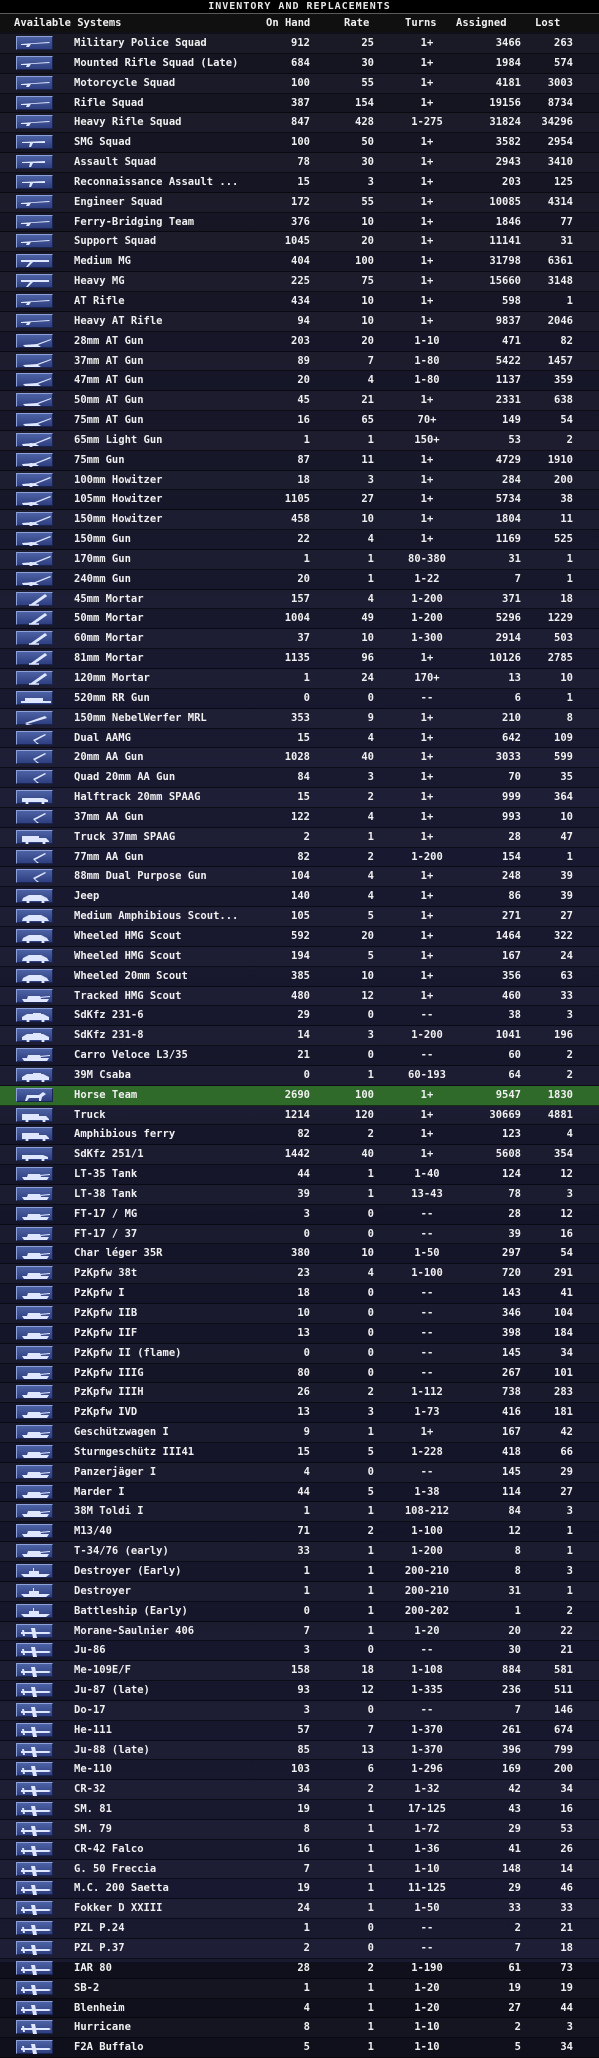  I want to click on list-item: Jeep 140 4 1+ 86 39, so click(299, 897).